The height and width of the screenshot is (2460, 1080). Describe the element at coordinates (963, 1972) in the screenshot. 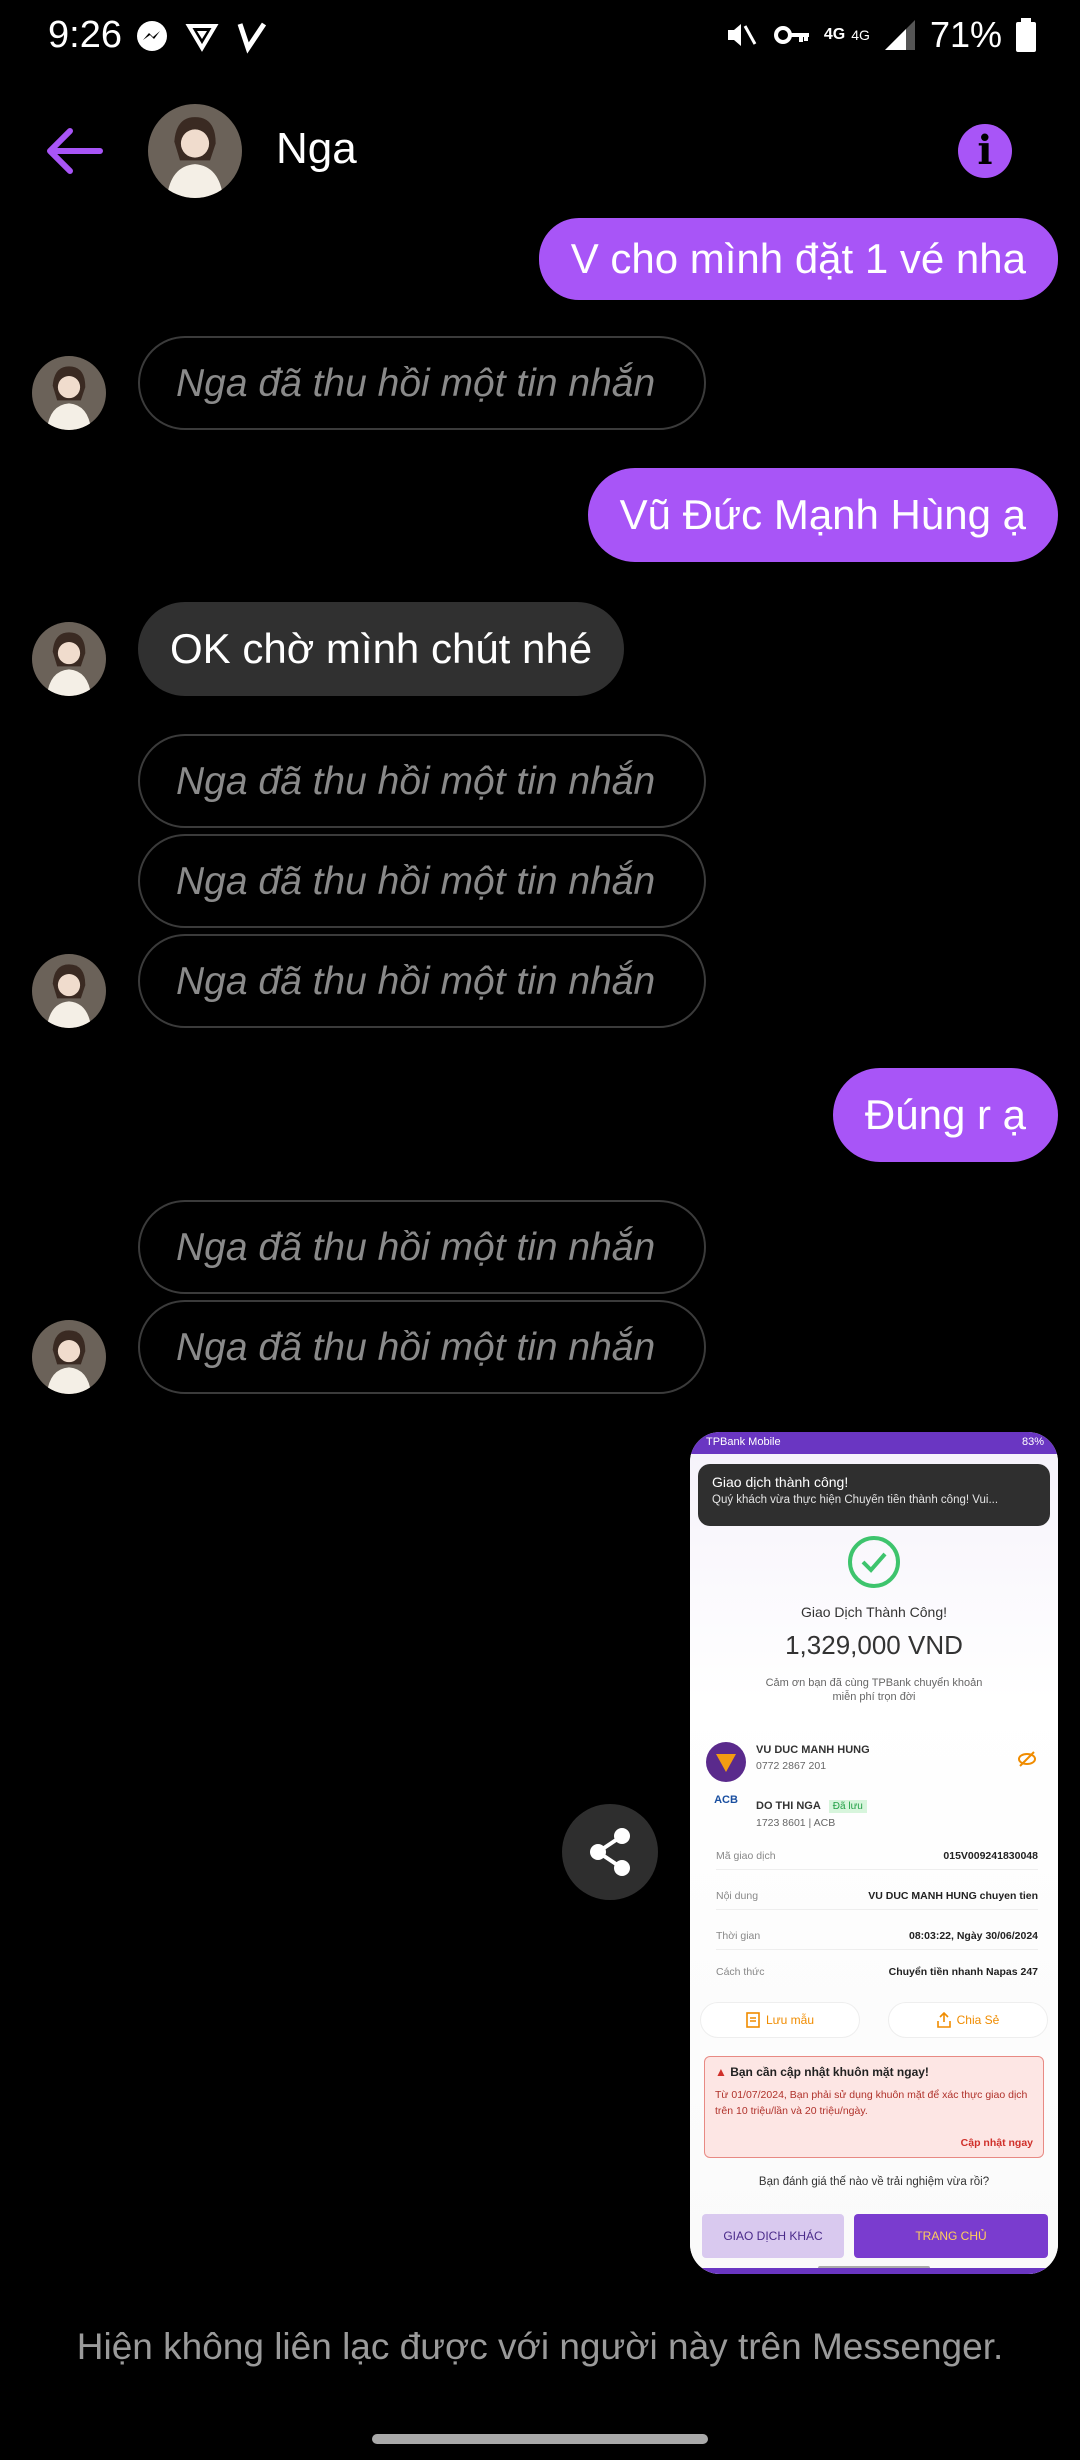

I see `detail-value: Chuyển tiền nhanh Napas 247` at that location.